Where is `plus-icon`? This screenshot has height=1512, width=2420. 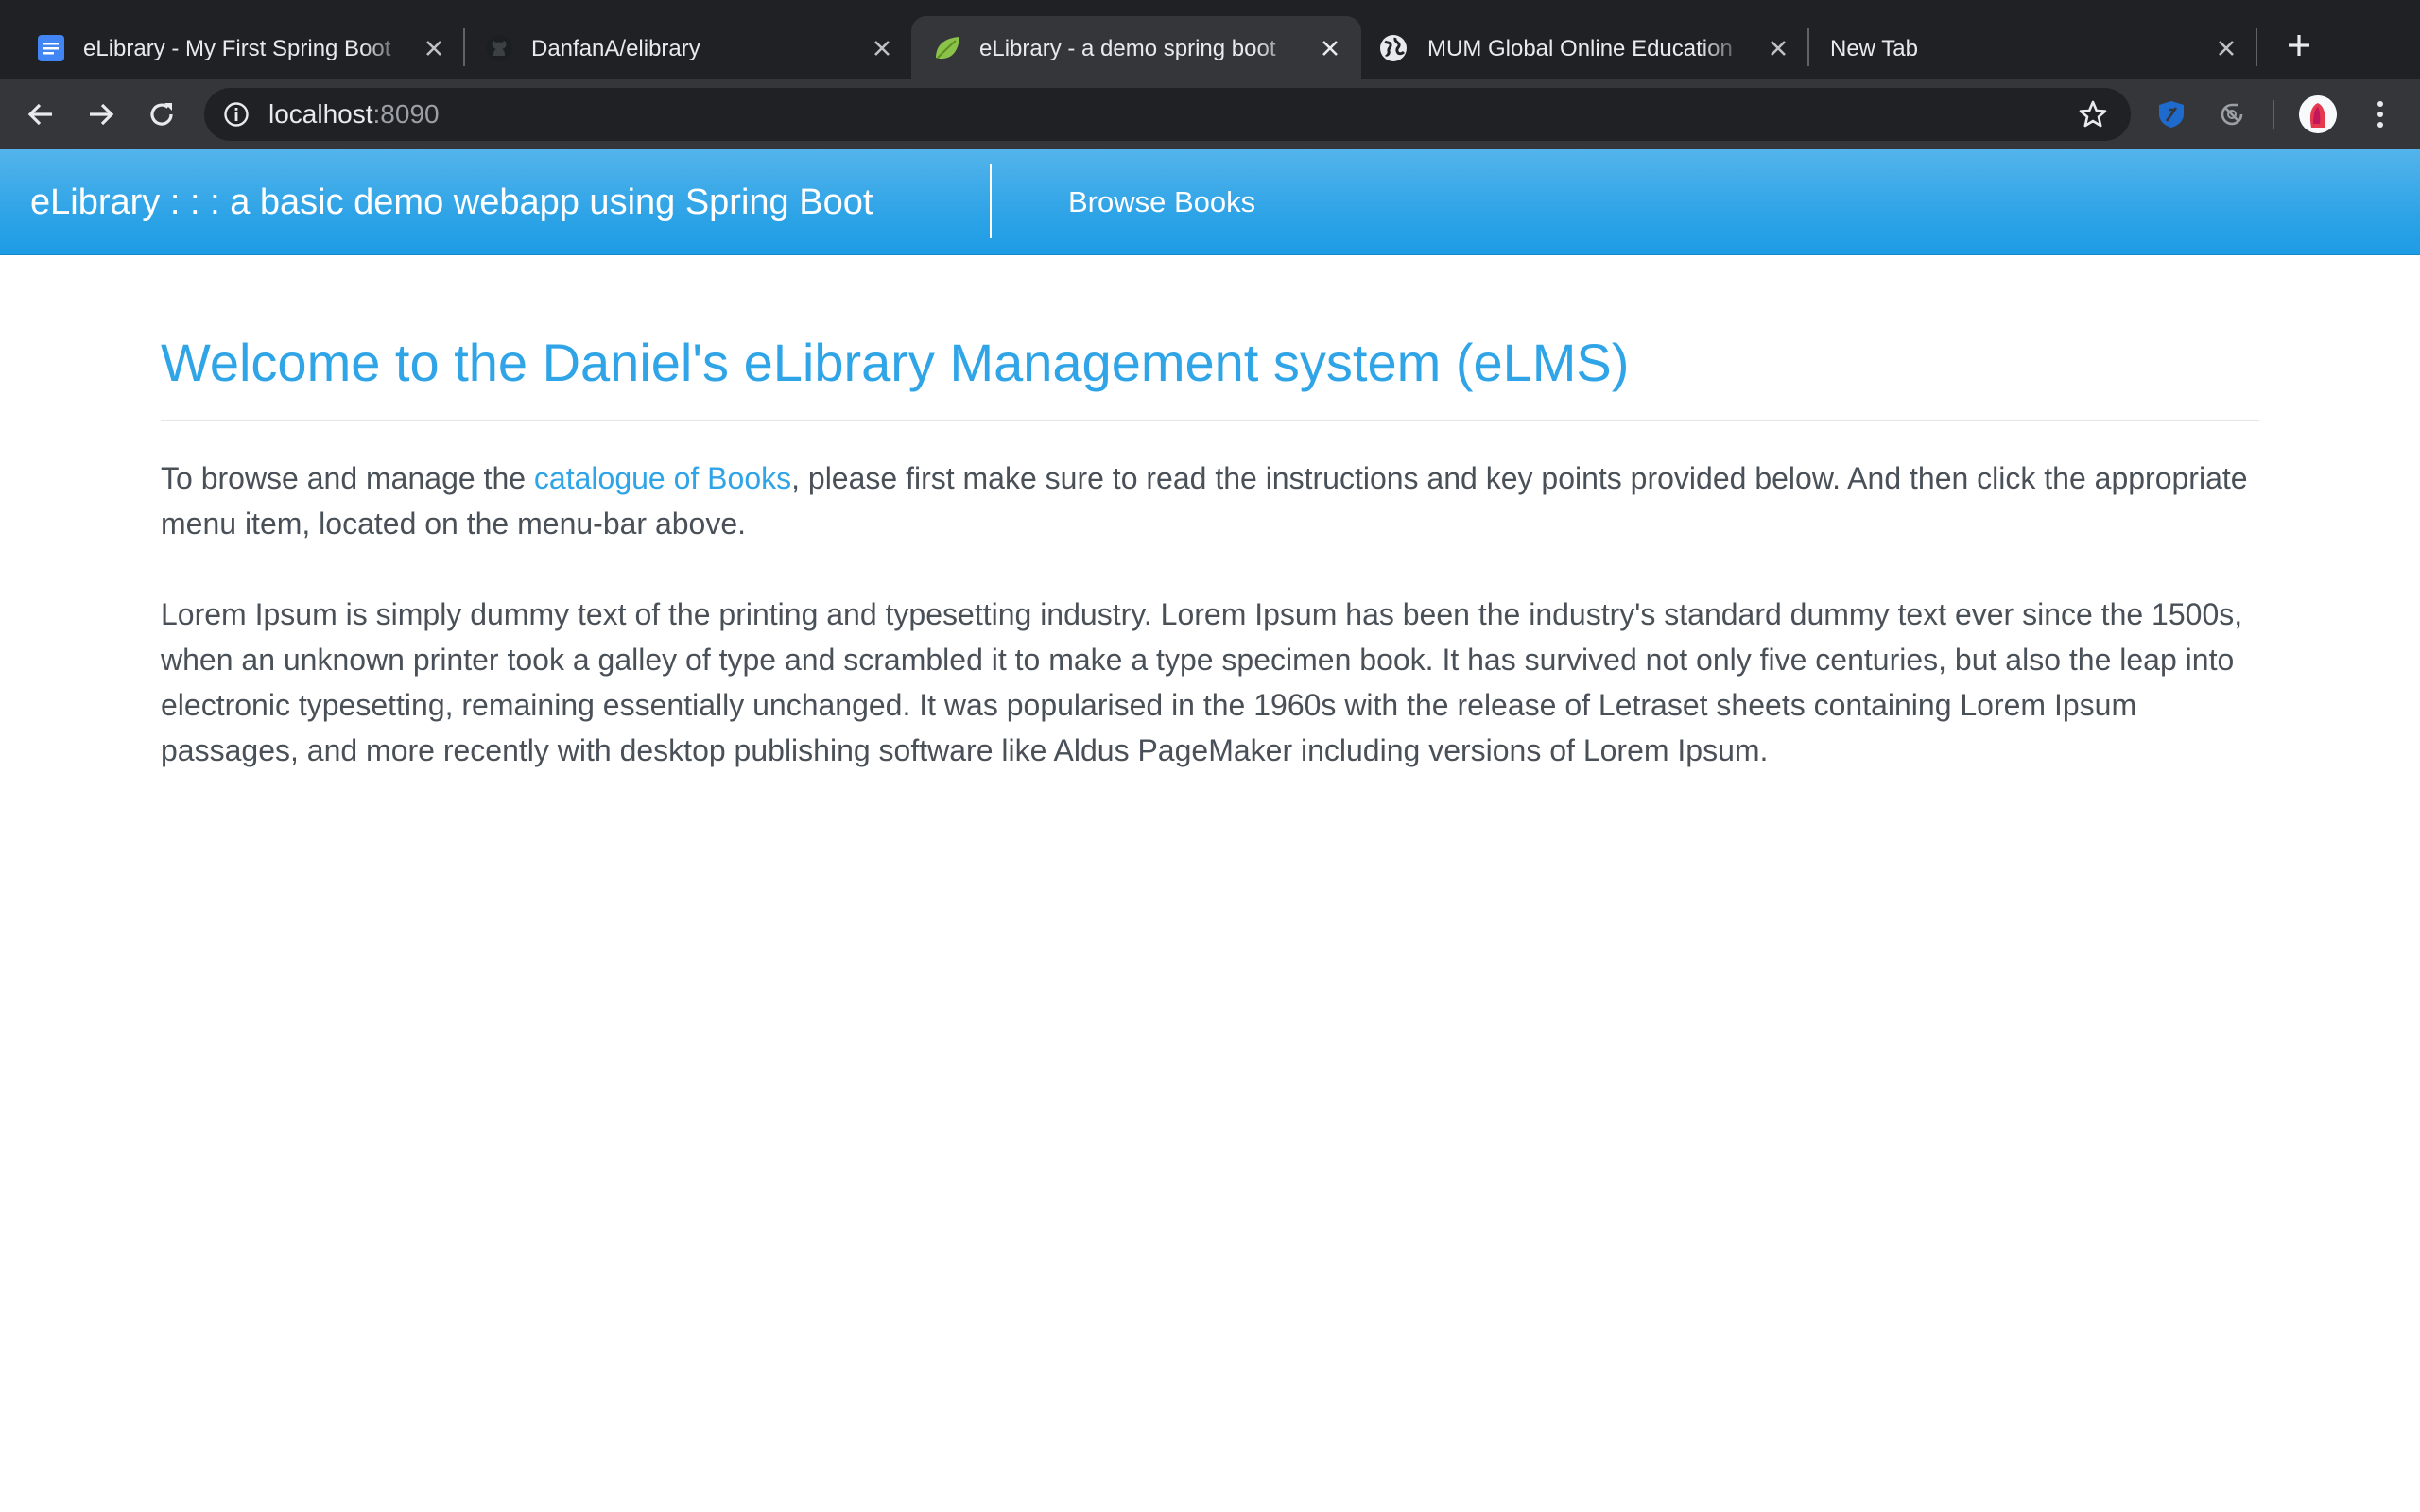
plus-icon is located at coordinates (2299, 45).